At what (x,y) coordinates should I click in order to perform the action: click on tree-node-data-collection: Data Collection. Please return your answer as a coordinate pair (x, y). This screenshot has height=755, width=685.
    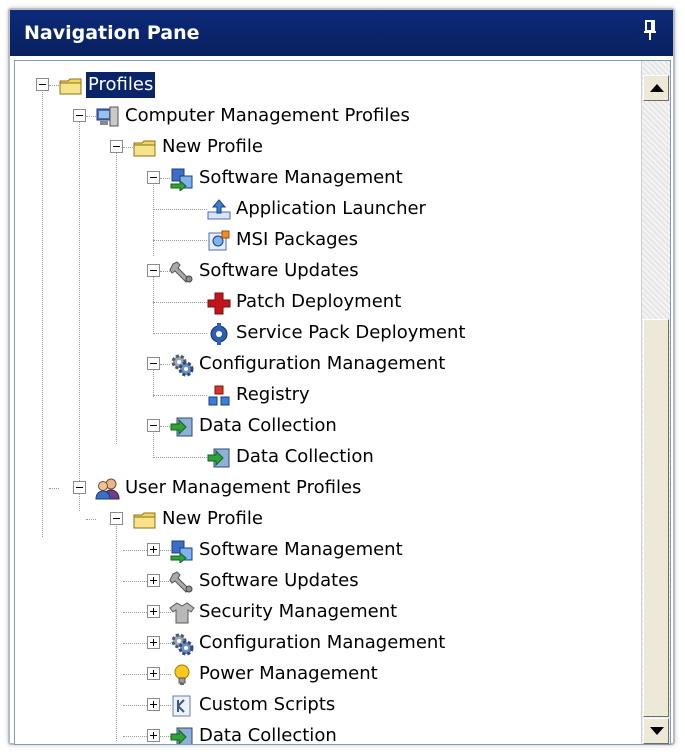
    Looking at the image, I should click on (325, 428).